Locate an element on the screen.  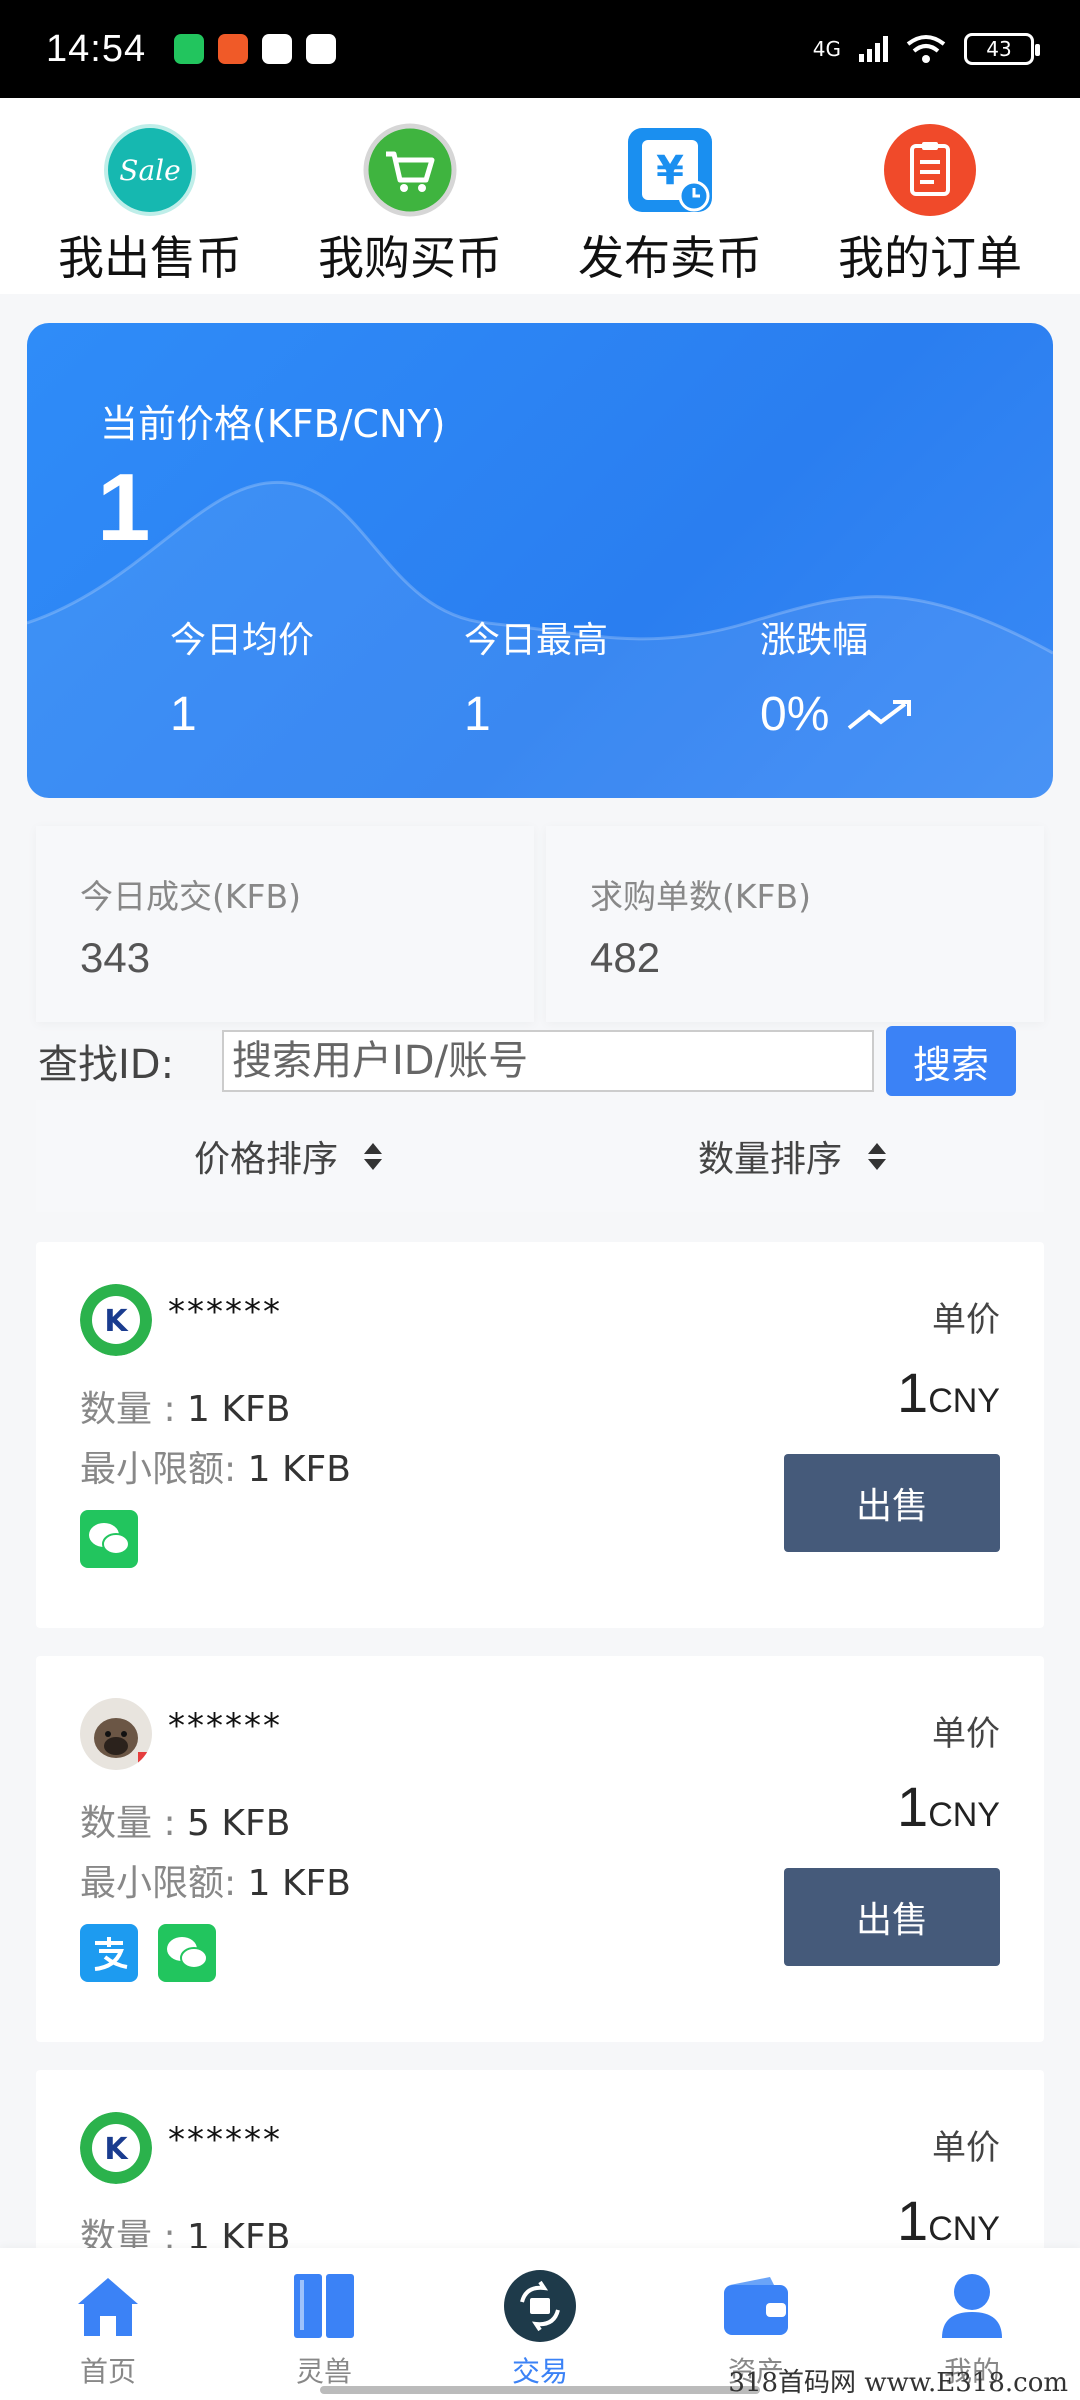
search-button: 搜索 is located at coordinates (951, 1061).